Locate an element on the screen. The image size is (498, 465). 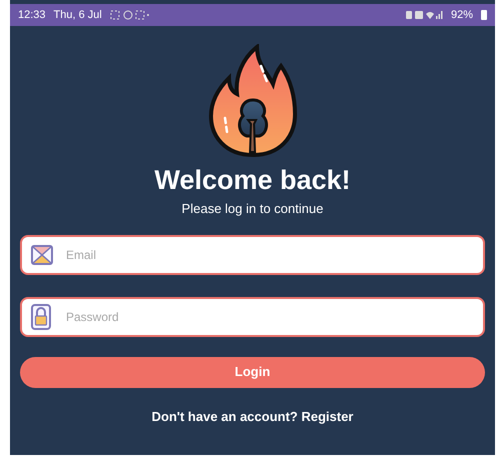
email-field: Email is located at coordinates (252, 254).